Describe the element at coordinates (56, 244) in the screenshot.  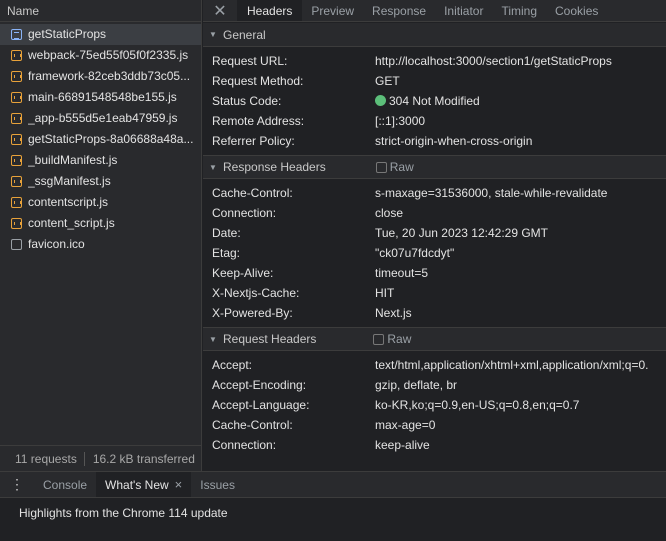
I see `request-name: favicon.ico` at that location.